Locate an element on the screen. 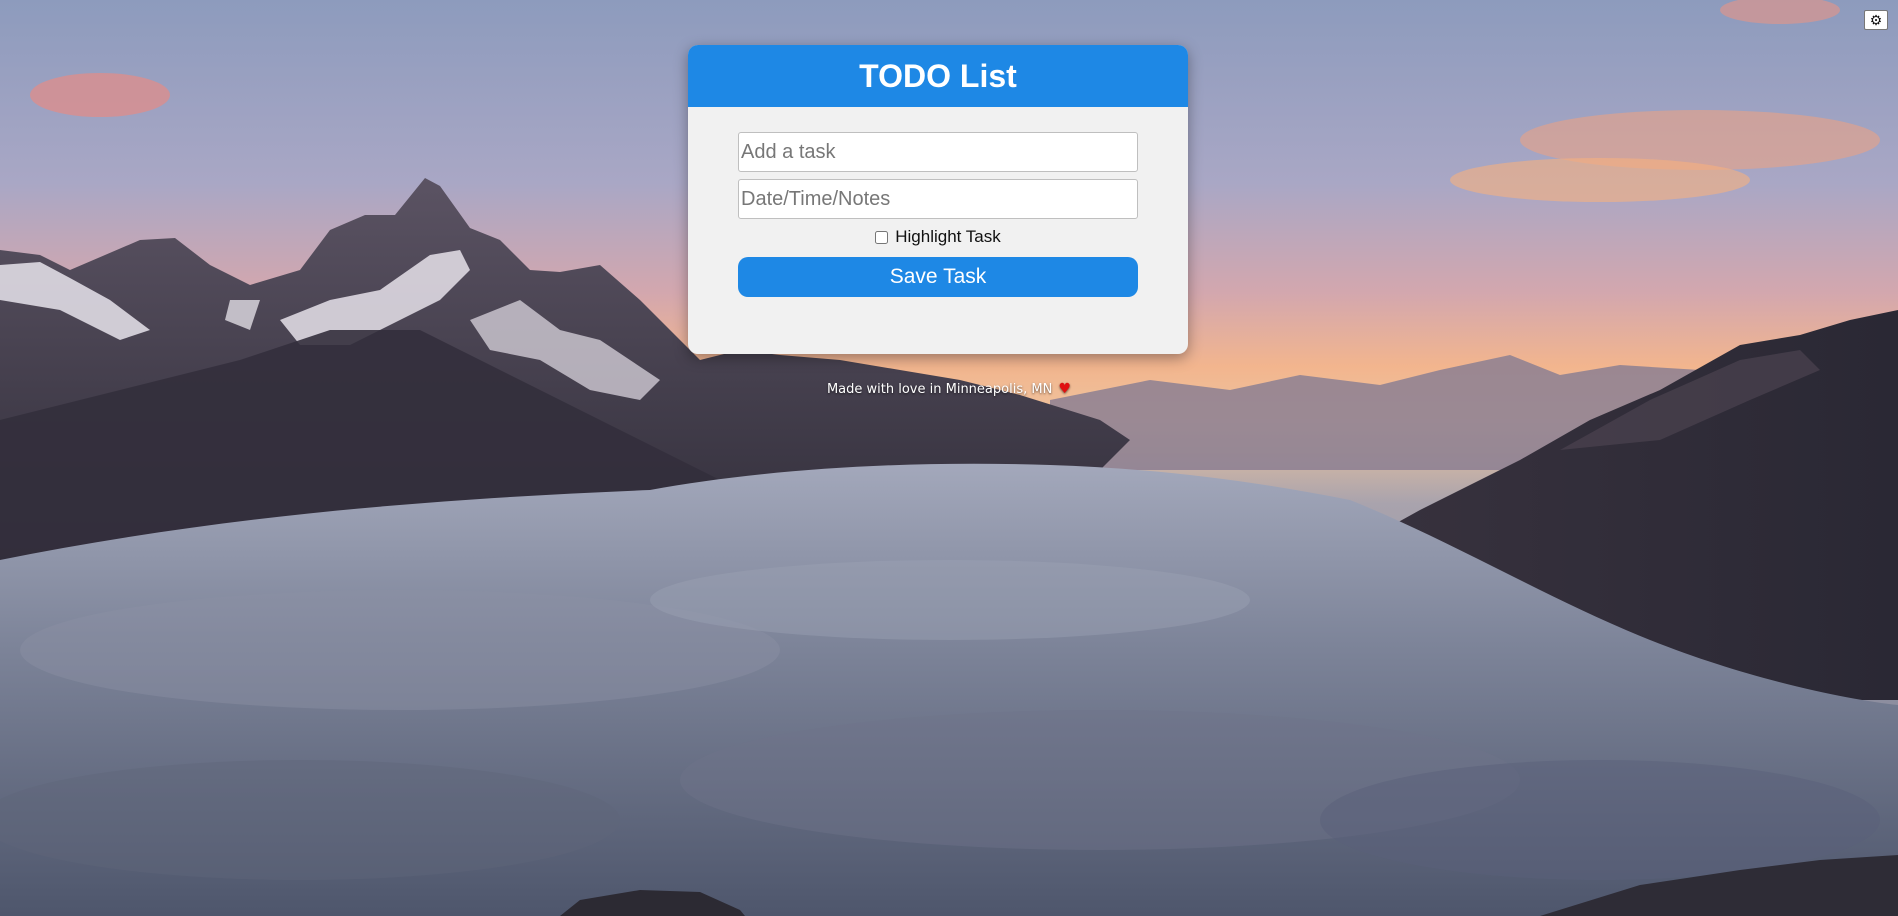 The width and height of the screenshot is (1898, 916). task-form: Highlight Task Save Task is located at coordinates (938, 214).